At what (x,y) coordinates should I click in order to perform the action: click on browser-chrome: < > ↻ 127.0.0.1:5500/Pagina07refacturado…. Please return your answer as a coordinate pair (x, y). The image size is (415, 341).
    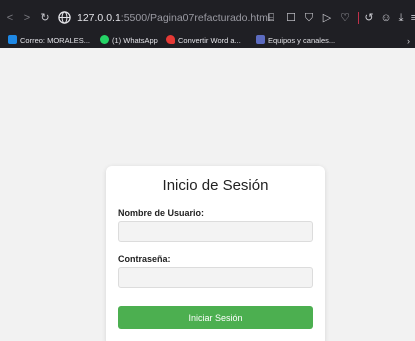
    Looking at the image, I should click on (207, 24).